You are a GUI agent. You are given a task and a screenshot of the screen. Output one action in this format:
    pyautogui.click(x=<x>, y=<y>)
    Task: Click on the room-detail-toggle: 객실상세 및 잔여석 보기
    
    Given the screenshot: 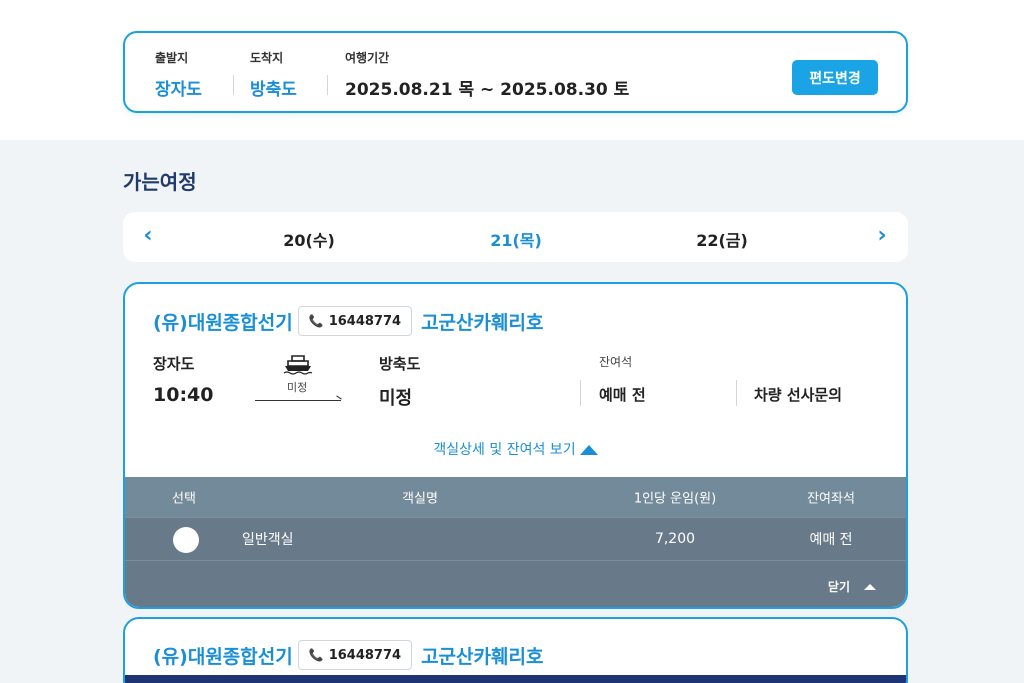 What is the action you would take?
    pyautogui.click(x=515, y=449)
    